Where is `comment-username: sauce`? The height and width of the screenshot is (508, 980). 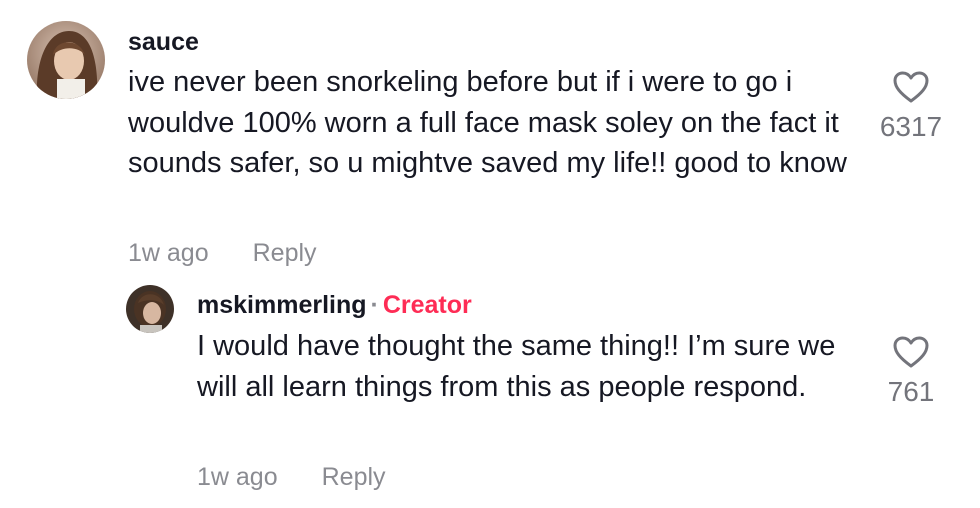
comment-username: sauce is located at coordinates (163, 42).